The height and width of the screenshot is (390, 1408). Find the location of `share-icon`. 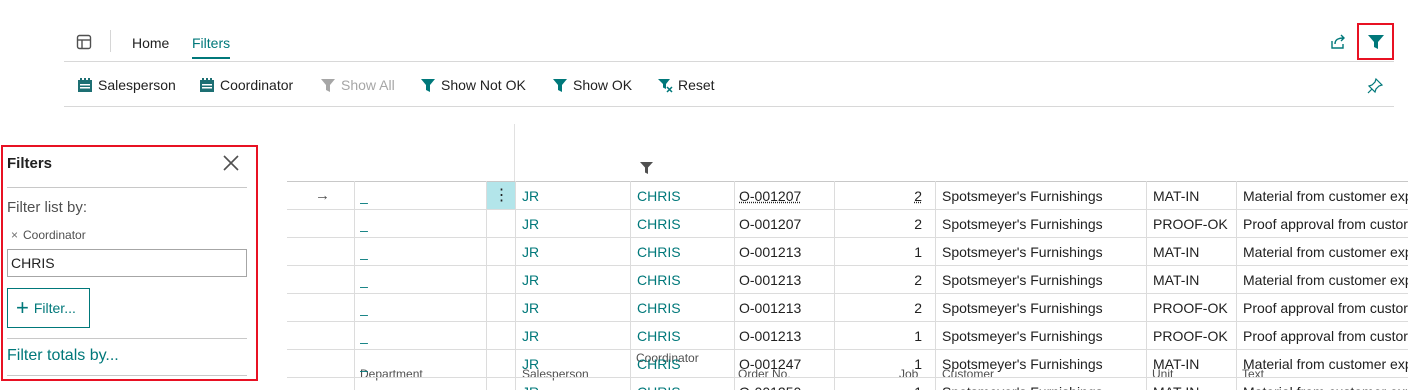

share-icon is located at coordinates (1338, 42).